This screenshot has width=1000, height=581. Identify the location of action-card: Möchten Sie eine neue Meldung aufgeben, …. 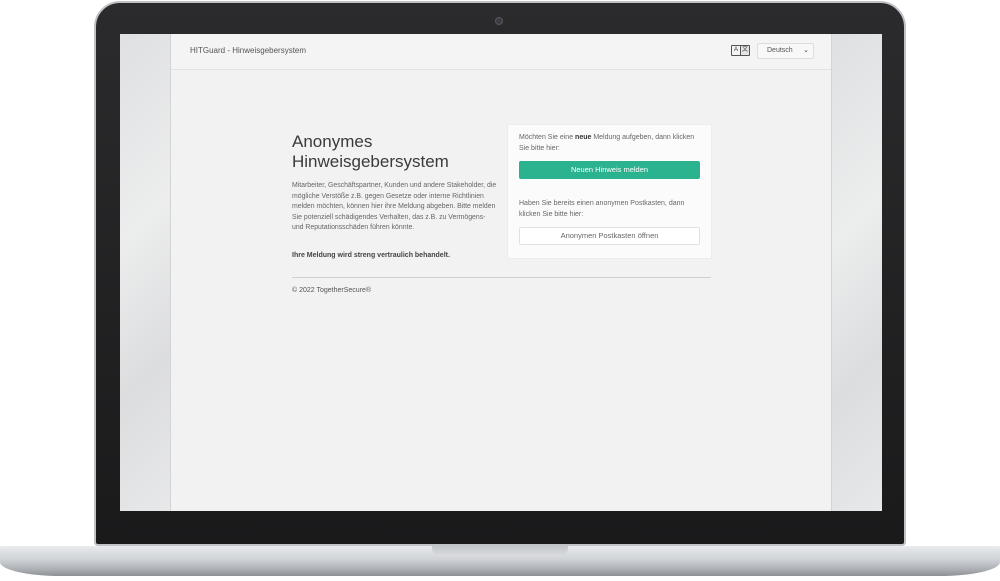
(609, 191).